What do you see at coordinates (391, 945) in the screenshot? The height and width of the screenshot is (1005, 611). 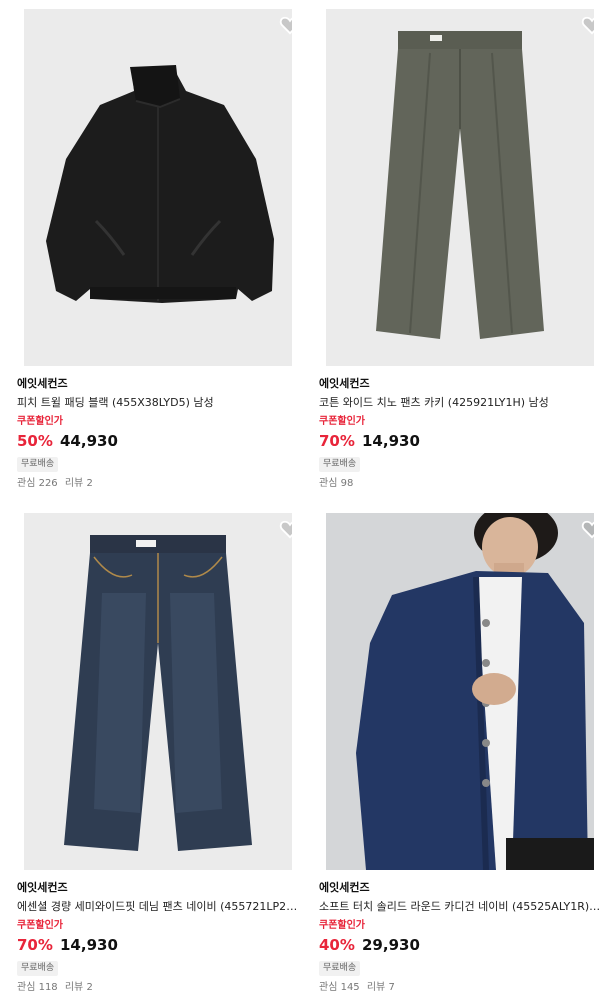 I see `sale-price: 29,930` at bounding box center [391, 945].